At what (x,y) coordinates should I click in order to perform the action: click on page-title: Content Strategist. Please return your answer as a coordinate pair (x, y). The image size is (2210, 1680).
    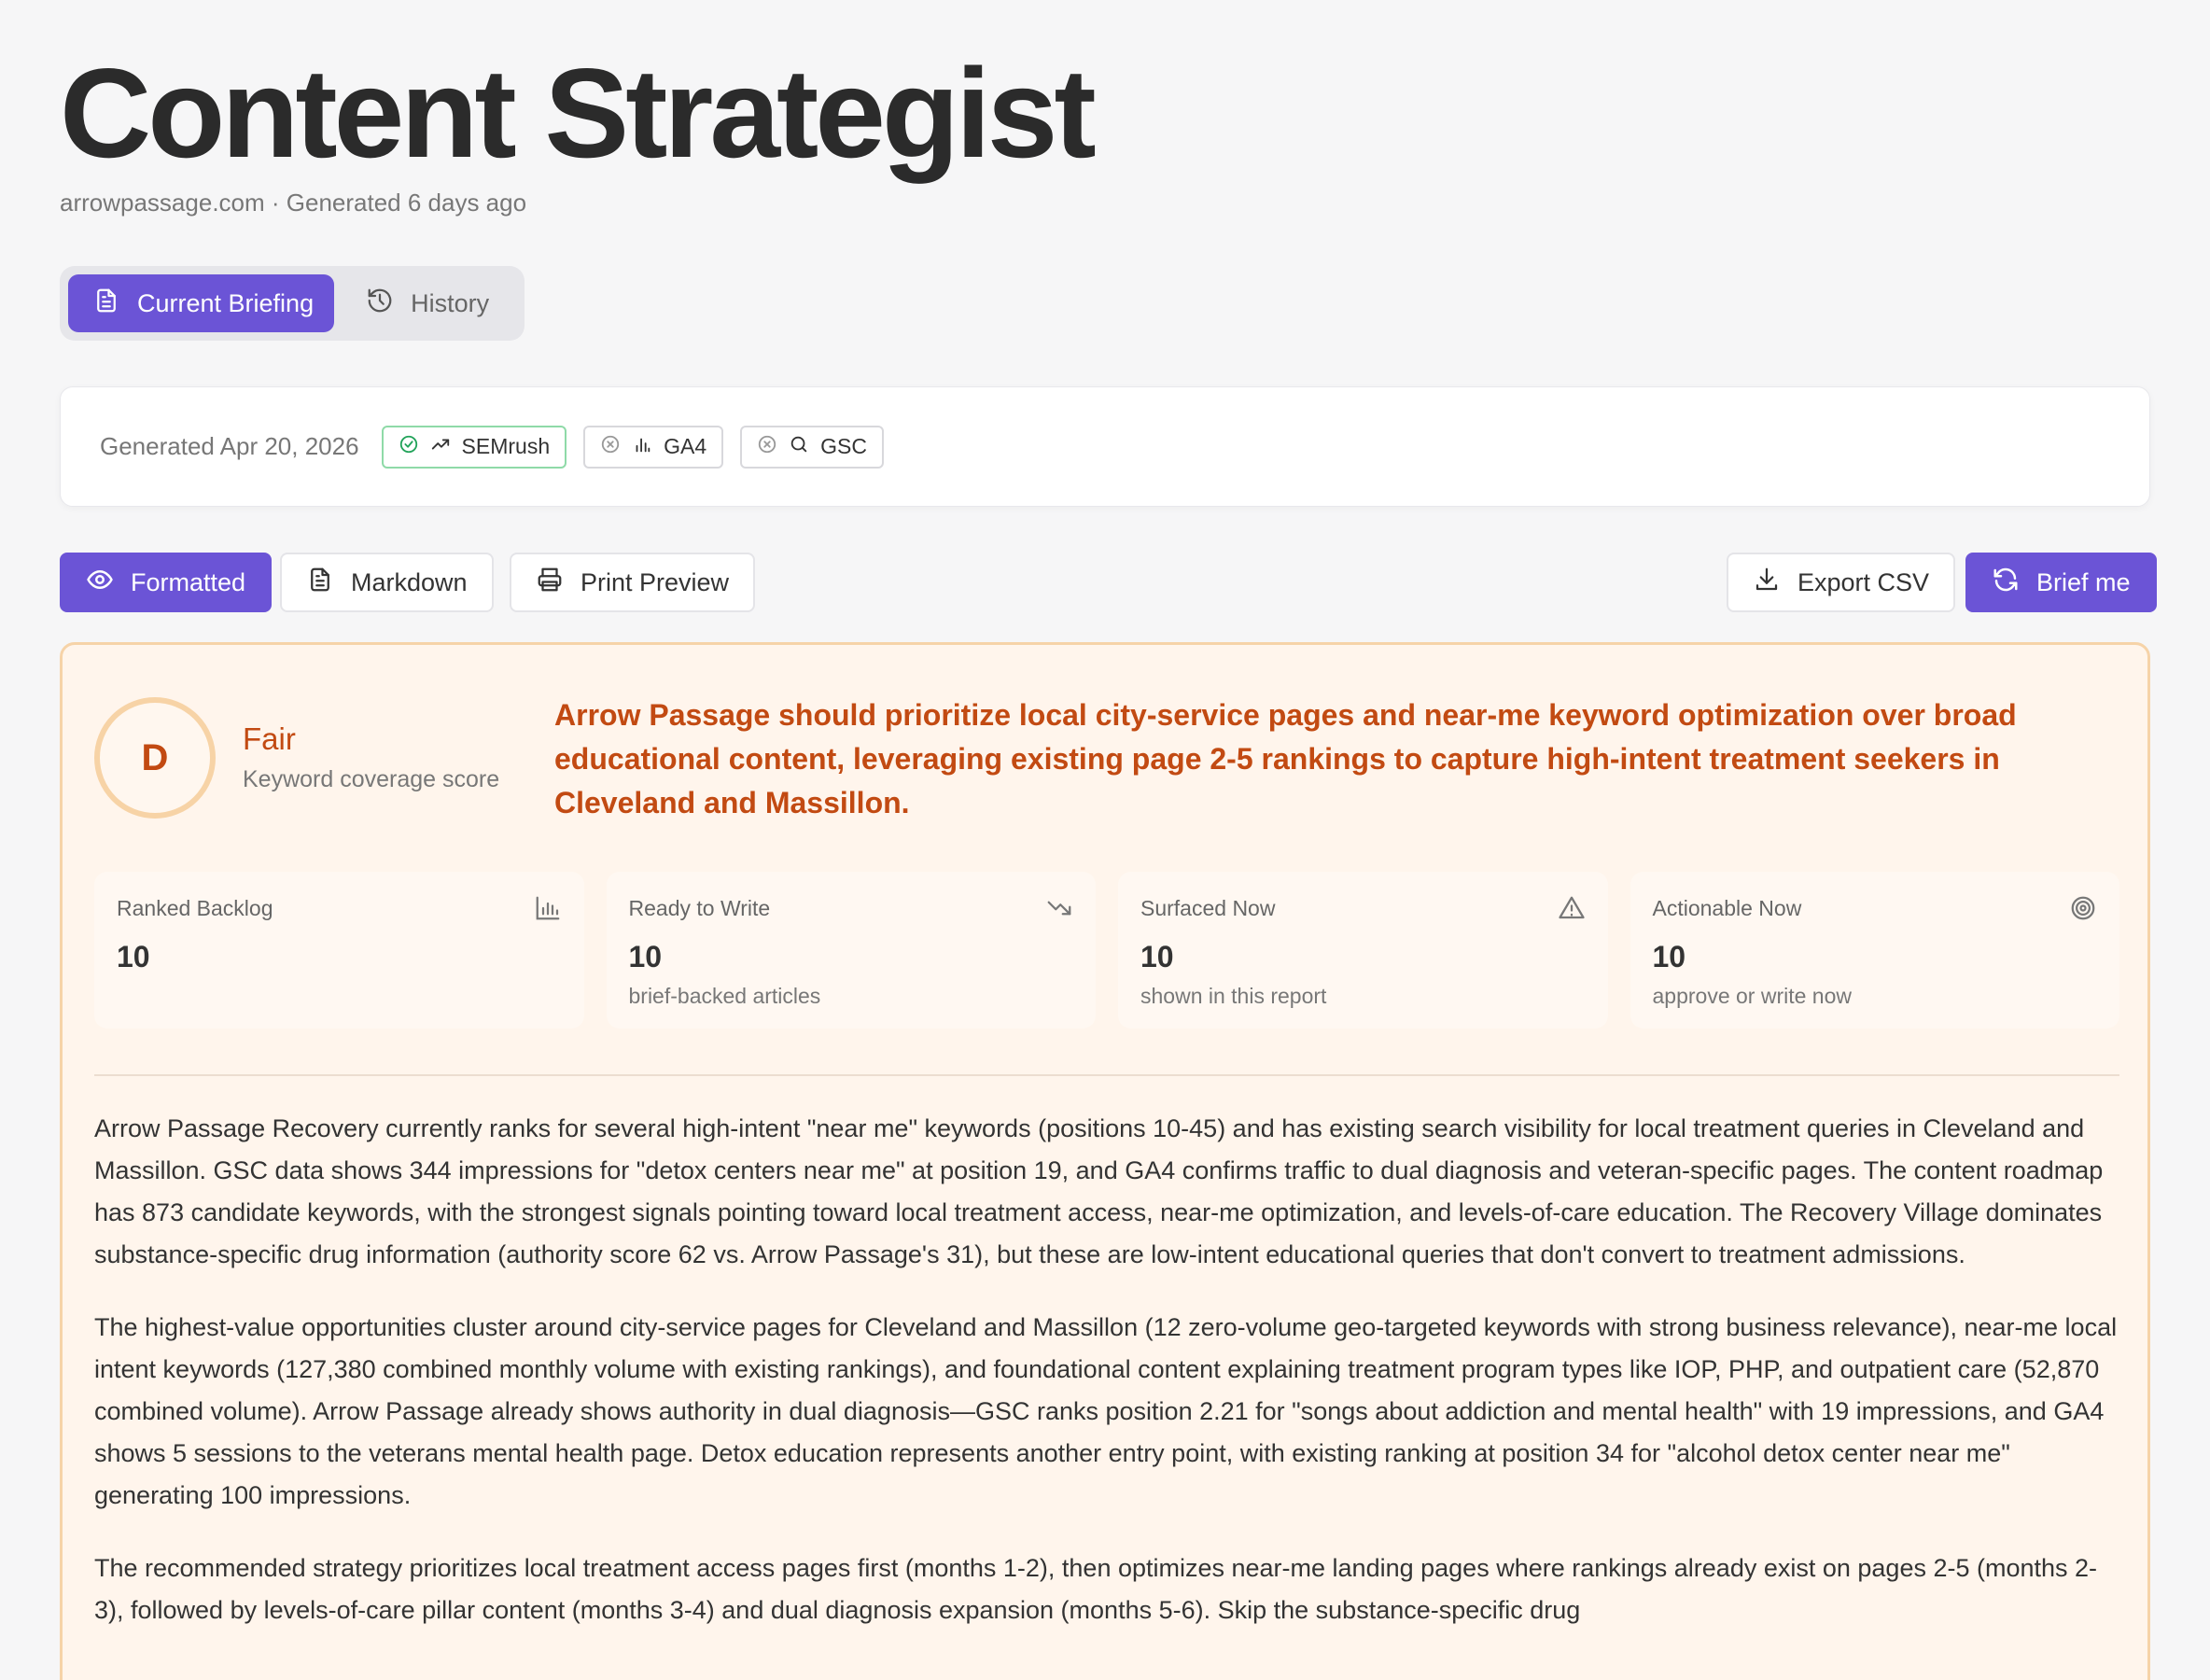
    Looking at the image, I should click on (578, 113).